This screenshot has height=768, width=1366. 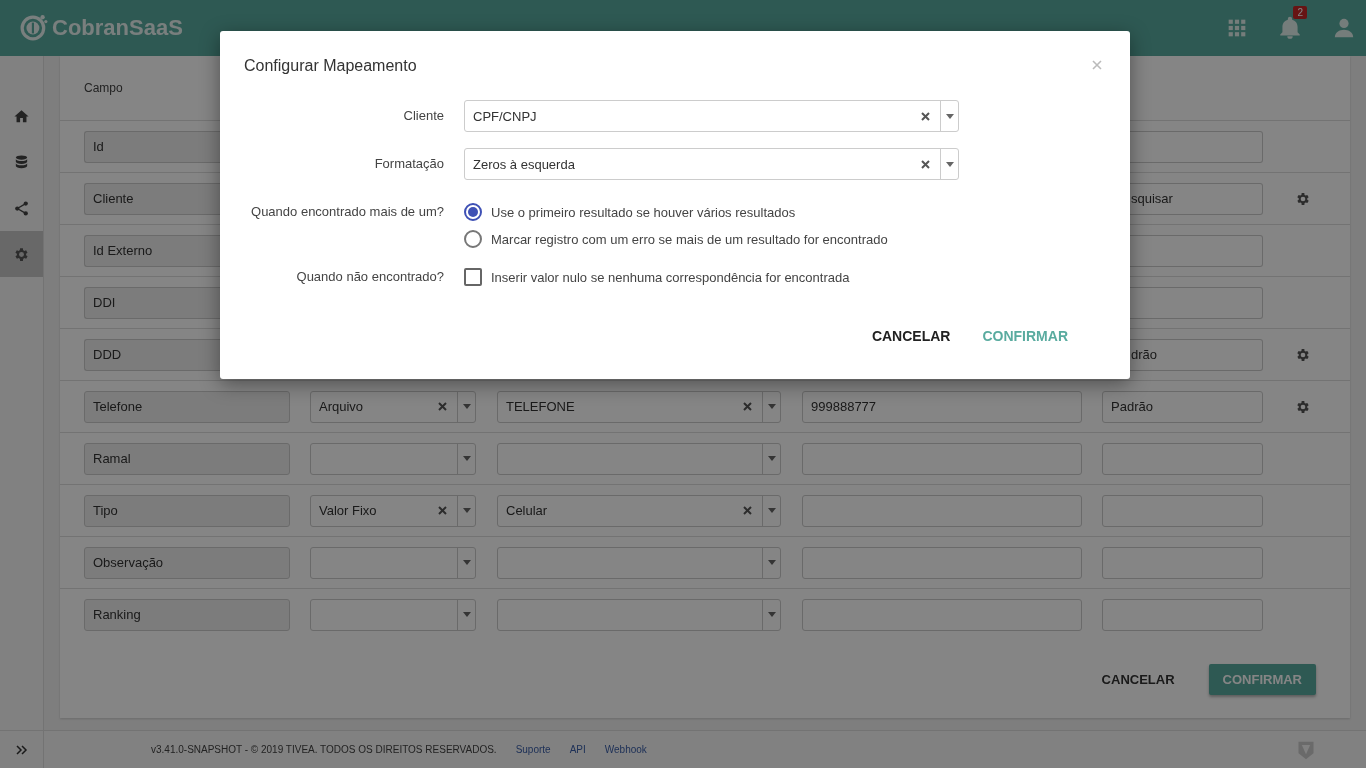 I want to click on field-label: Quando não encontrado?, so click(x=370, y=277).